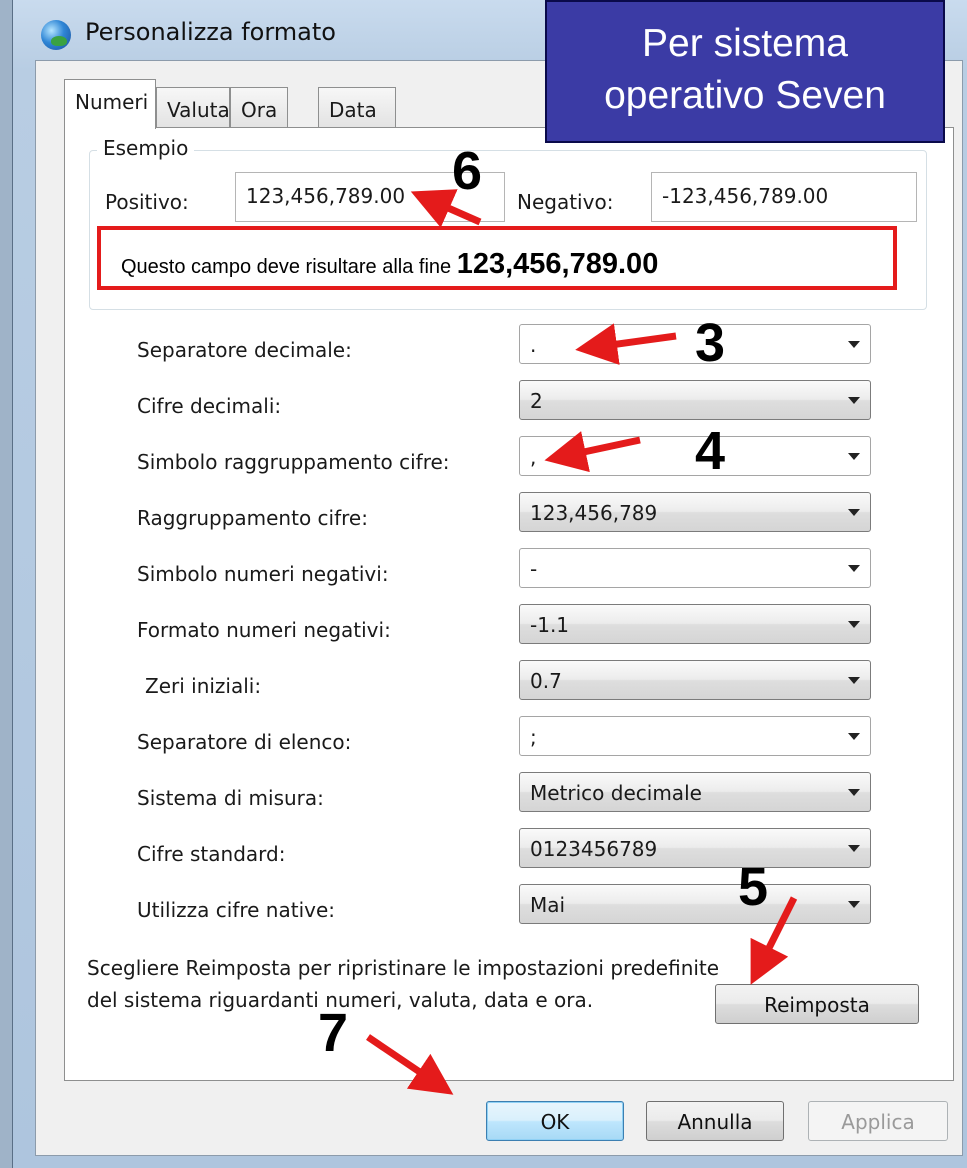  Describe the element at coordinates (626, 344) in the screenshot. I see `arrow-to-decimal-separator` at that location.